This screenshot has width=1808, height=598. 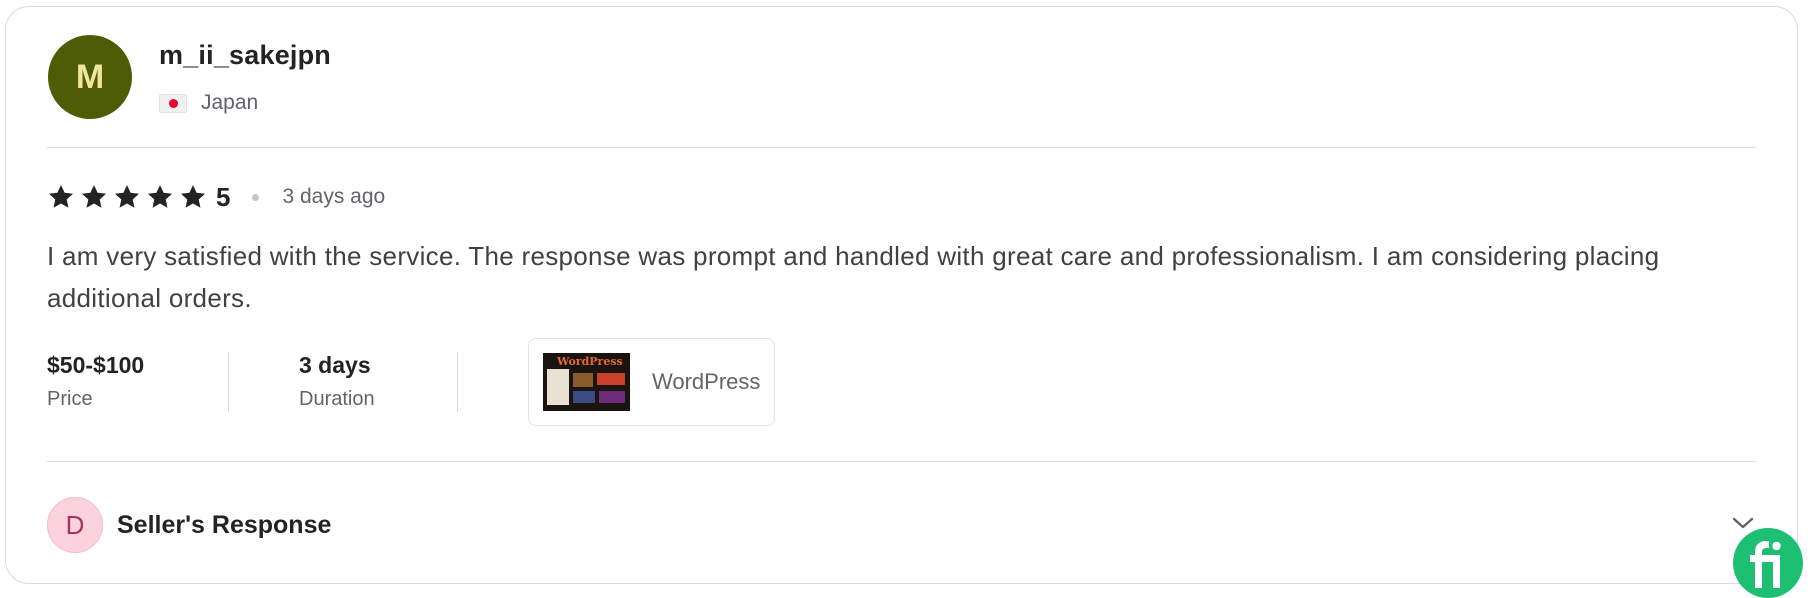 What do you see at coordinates (590, 361) in the screenshot?
I see `gig-thumbnail-logo: WordPress` at bounding box center [590, 361].